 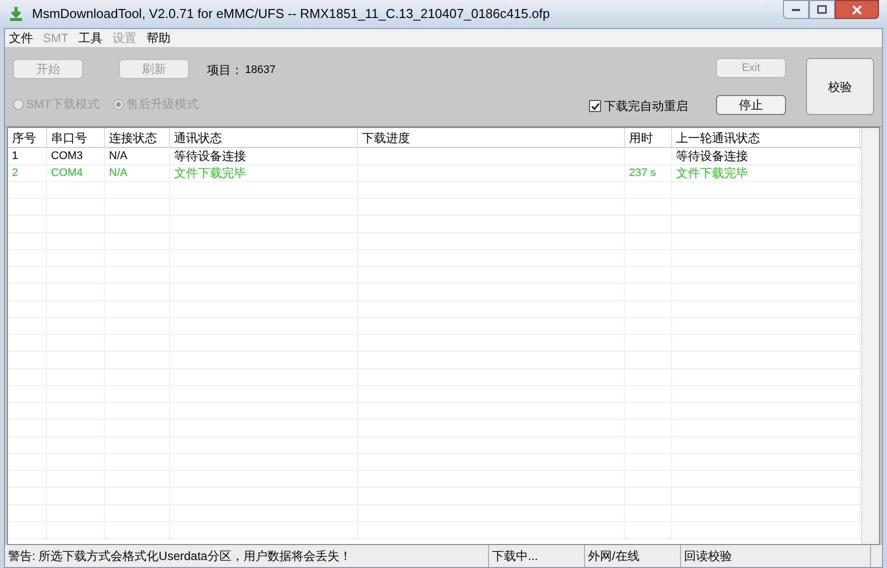 What do you see at coordinates (225, 70) in the screenshot?
I see `project-label: 项目：` at bounding box center [225, 70].